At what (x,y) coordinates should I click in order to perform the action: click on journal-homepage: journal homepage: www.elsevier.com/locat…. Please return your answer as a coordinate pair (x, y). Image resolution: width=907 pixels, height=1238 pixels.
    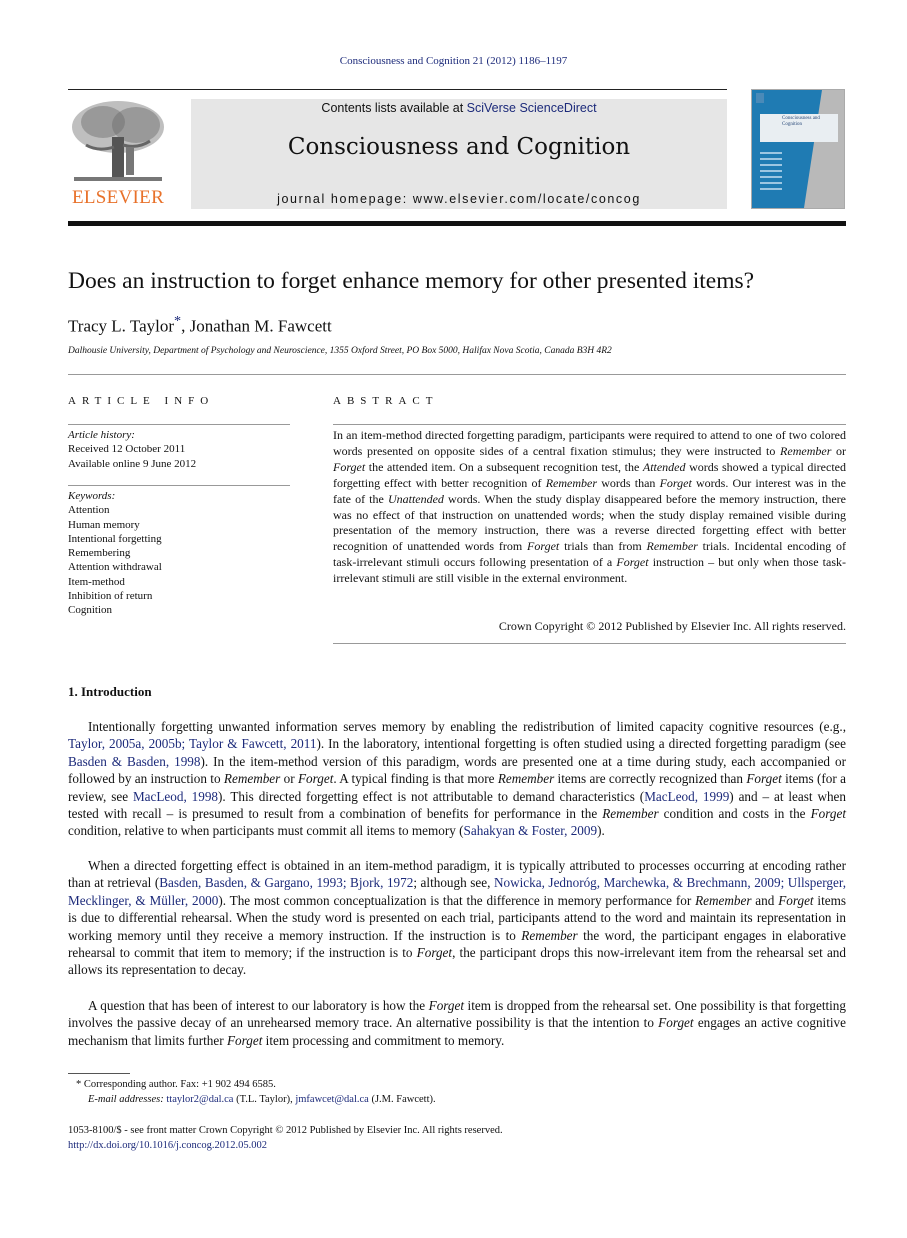
    Looking at the image, I should click on (459, 199).